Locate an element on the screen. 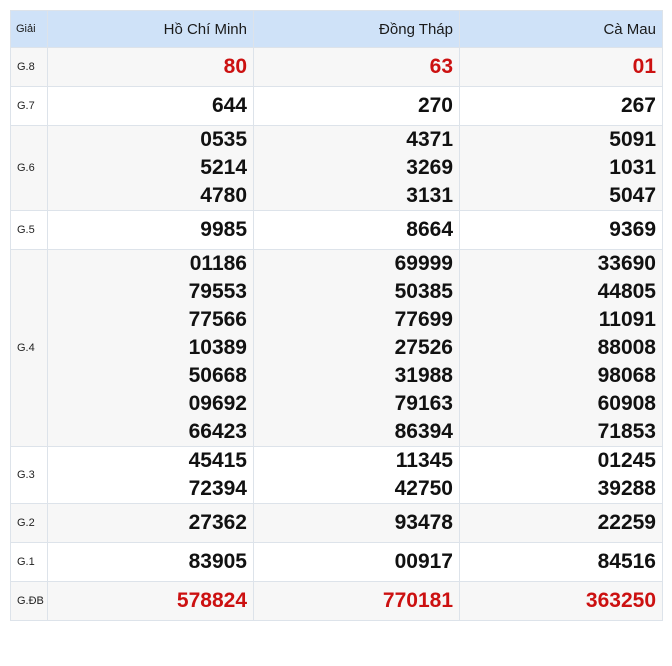 The width and height of the screenshot is (672, 666). result-number: 4780 is located at coordinates (223, 195).